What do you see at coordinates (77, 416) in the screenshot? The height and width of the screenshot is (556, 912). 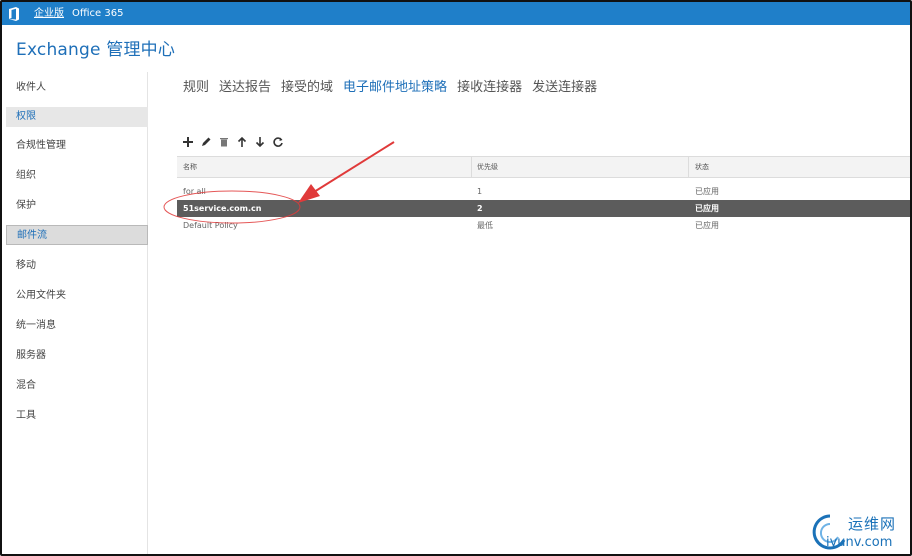 I see `sidebar-item-tools: 工具` at bounding box center [77, 416].